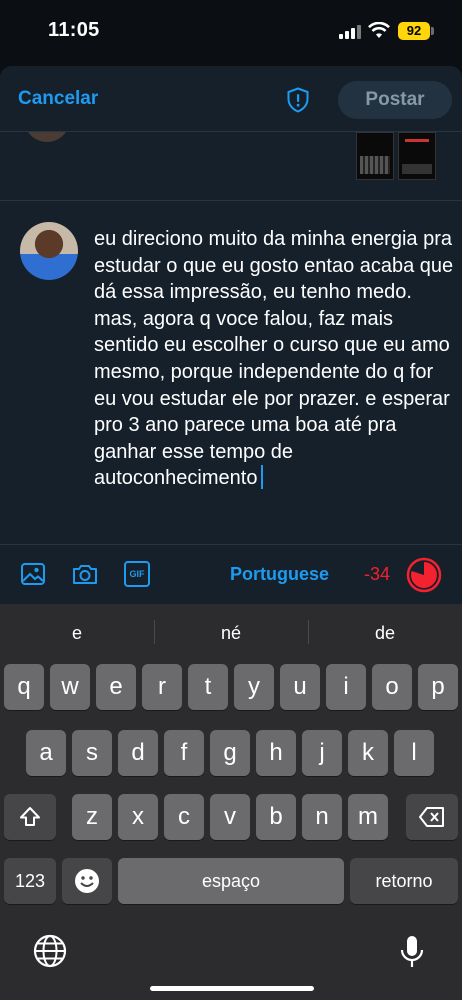 The width and height of the screenshot is (462, 1000). What do you see at coordinates (385, 633) in the screenshot?
I see `suggestion-item: de` at bounding box center [385, 633].